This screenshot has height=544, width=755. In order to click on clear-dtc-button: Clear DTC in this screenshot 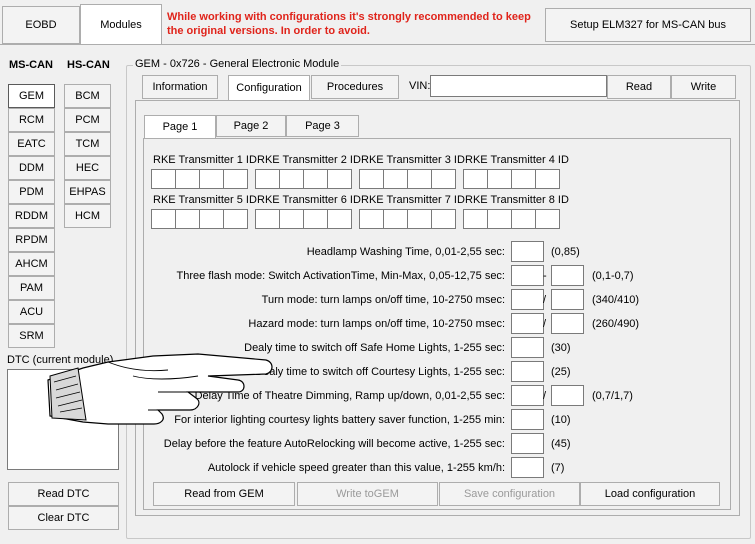, I will do `click(63, 518)`.